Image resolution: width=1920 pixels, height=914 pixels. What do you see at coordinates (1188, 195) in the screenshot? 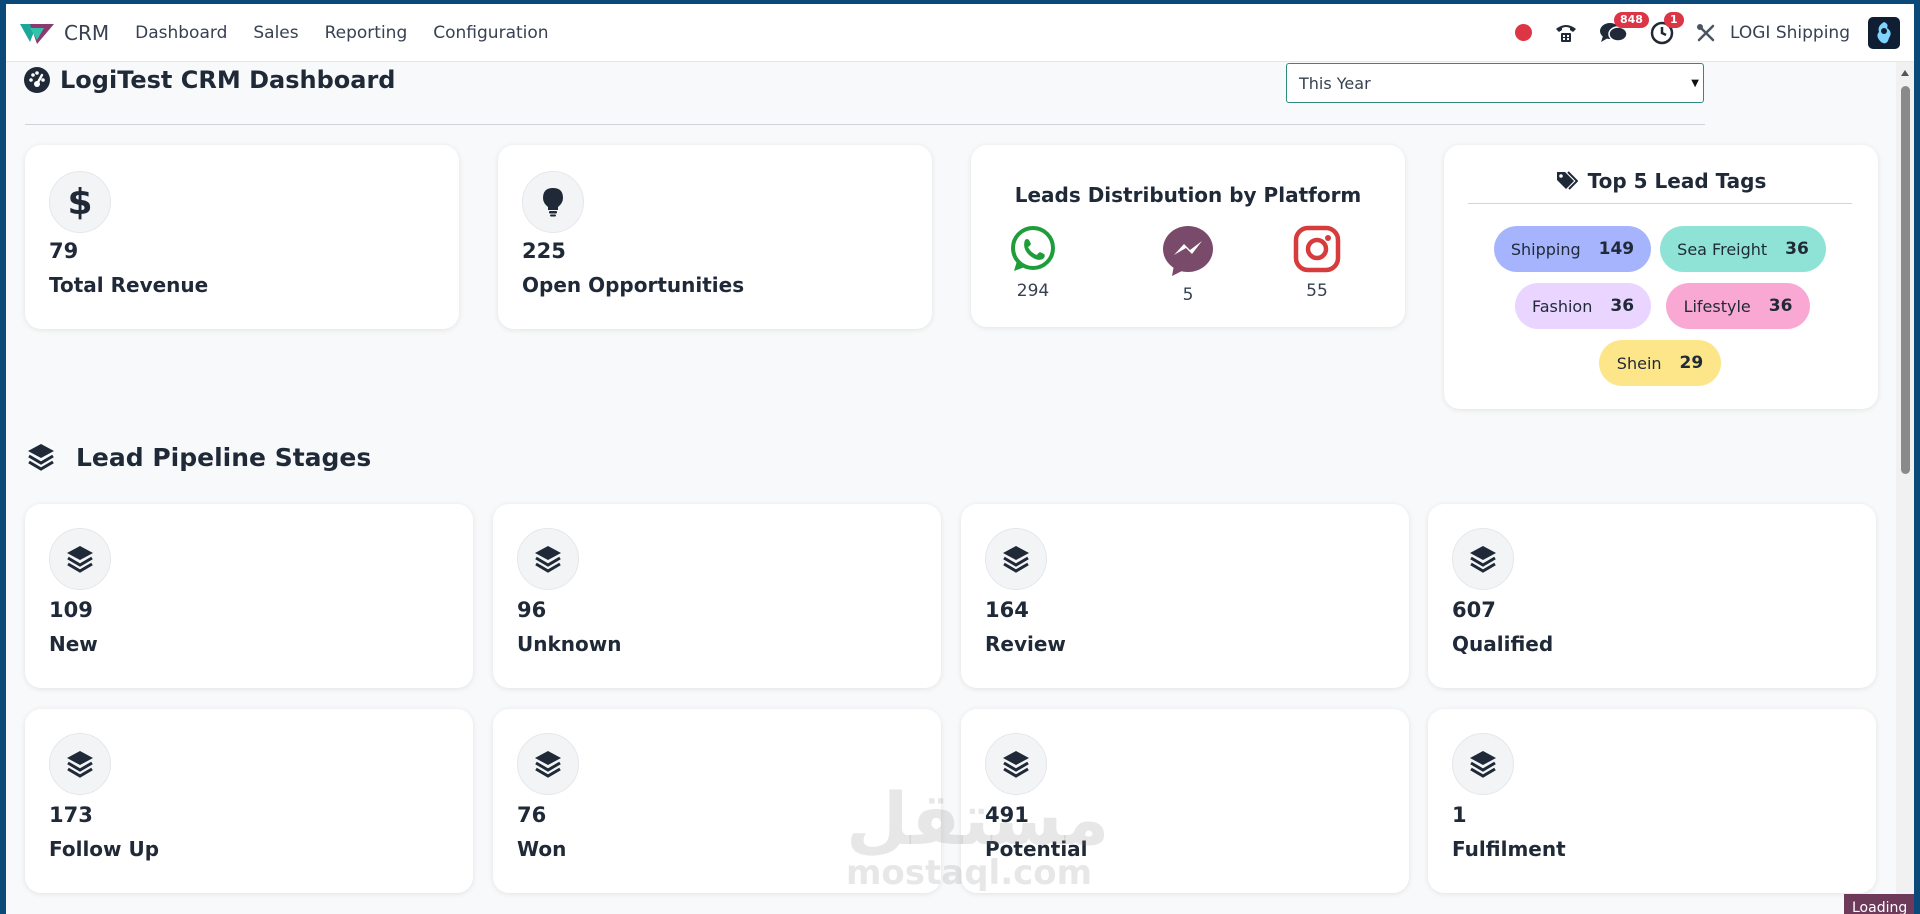
I see `platform-card-title: Leads Distribution by Platform` at bounding box center [1188, 195].